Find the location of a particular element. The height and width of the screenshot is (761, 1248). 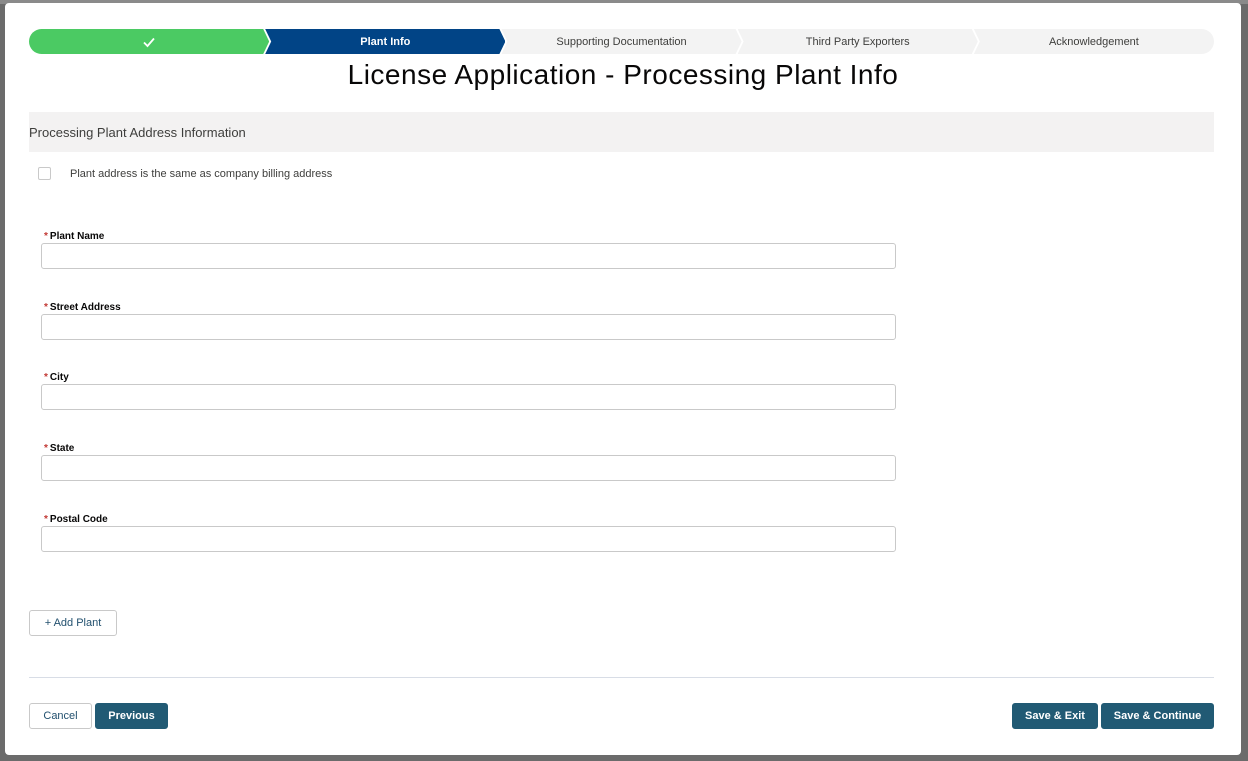

same-address-checkbox is located at coordinates (44, 173).